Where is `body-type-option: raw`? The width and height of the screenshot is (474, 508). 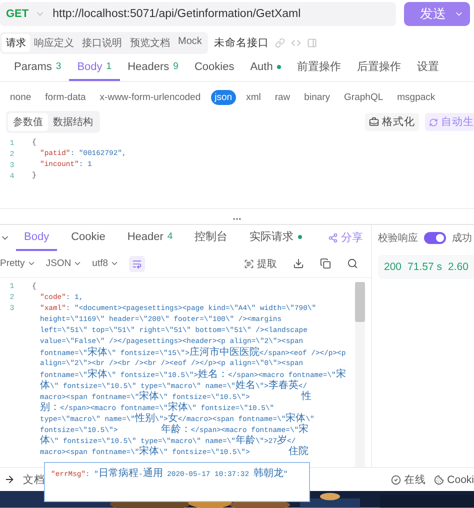
body-type-option: raw is located at coordinates (282, 97).